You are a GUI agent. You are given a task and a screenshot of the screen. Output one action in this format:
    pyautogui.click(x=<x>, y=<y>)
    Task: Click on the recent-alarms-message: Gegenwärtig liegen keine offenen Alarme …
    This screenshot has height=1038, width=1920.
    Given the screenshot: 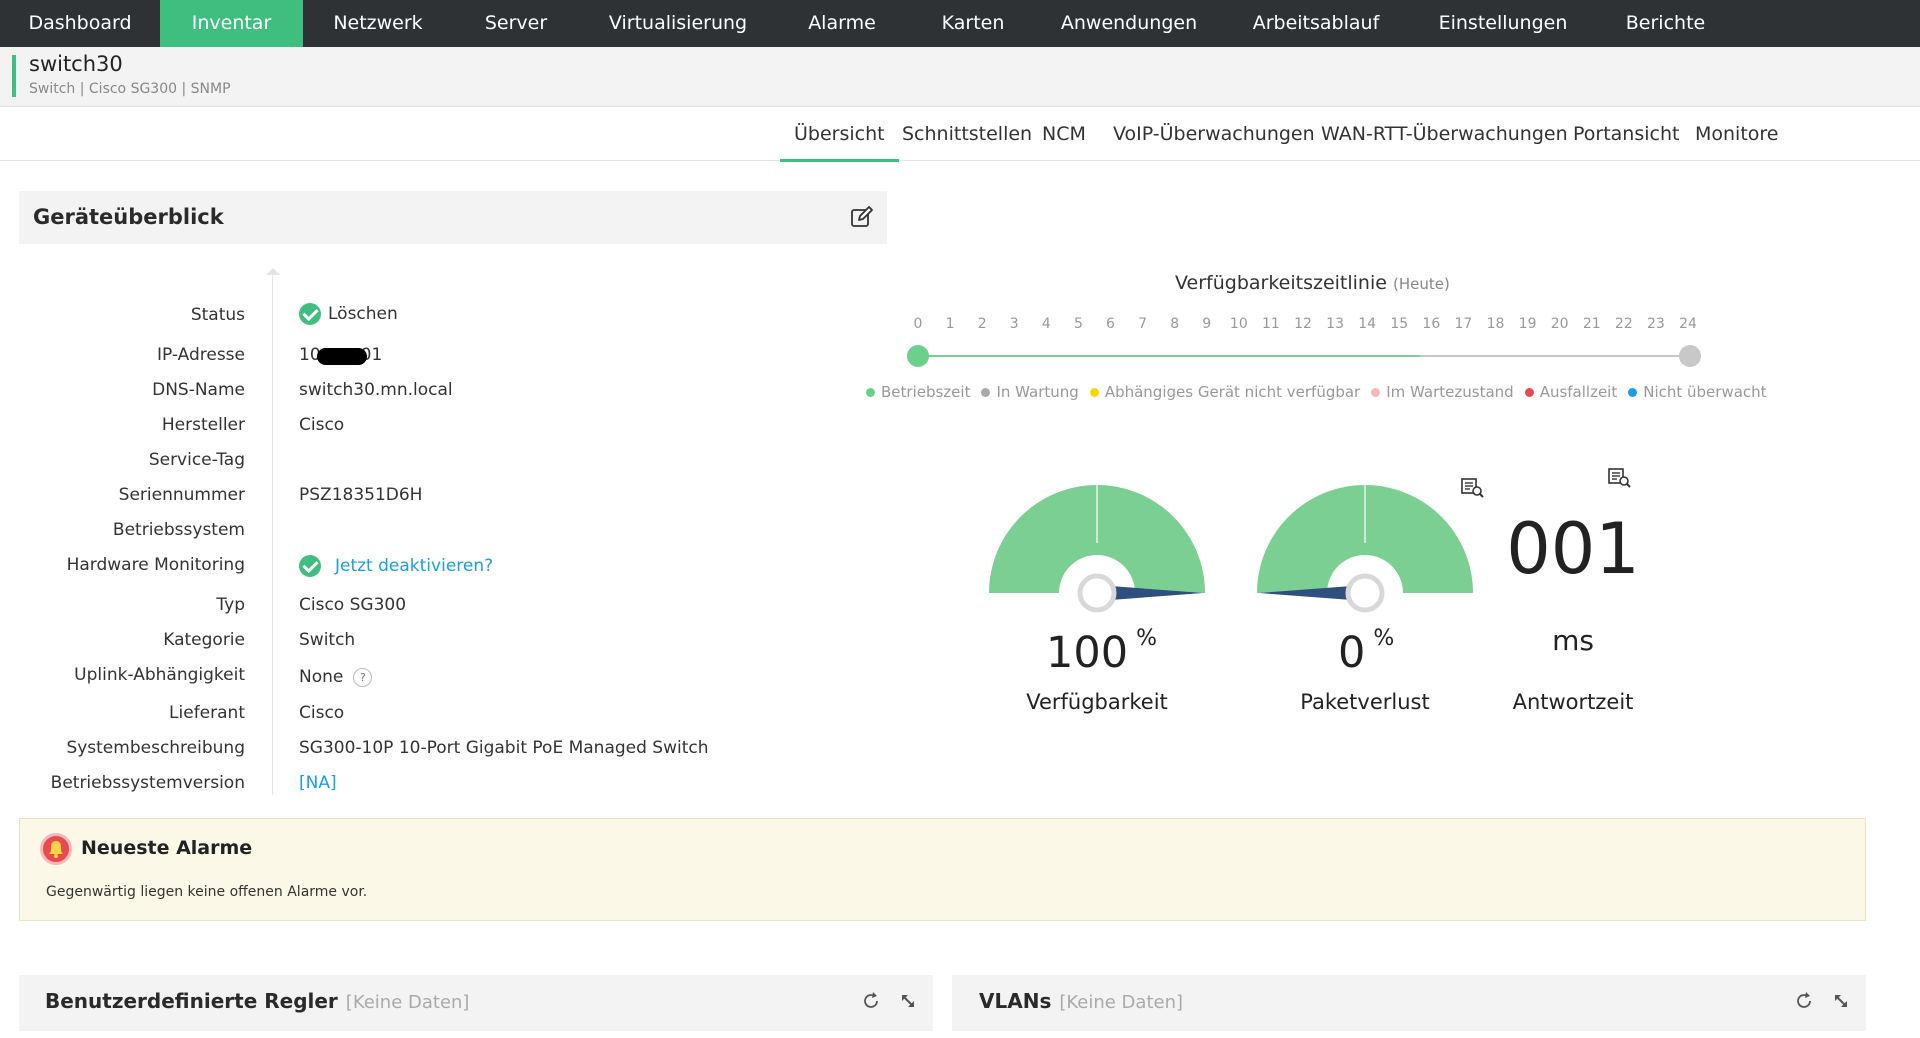 What is the action you would take?
    pyautogui.click(x=207, y=892)
    